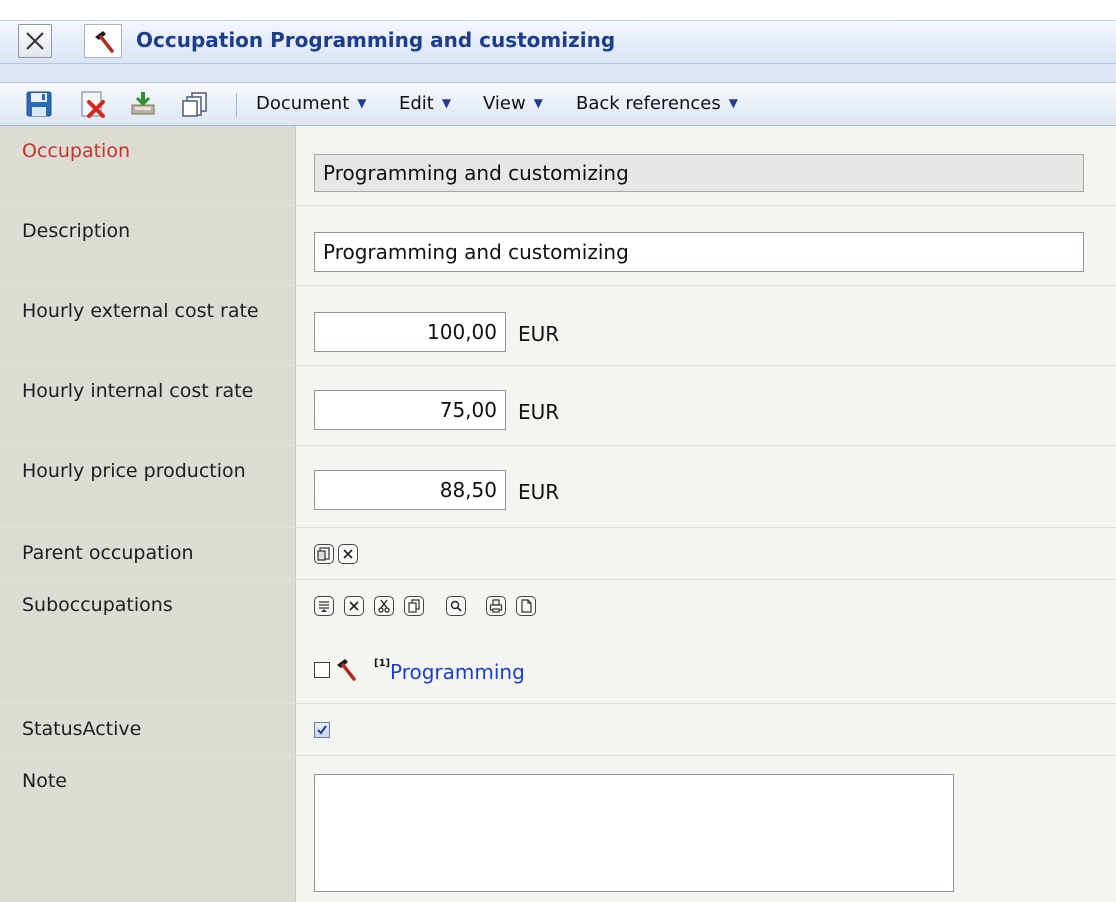 The height and width of the screenshot is (902, 1116). Describe the element at coordinates (539, 412) in the screenshot. I see `internal-rate-unit: EUR` at that location.